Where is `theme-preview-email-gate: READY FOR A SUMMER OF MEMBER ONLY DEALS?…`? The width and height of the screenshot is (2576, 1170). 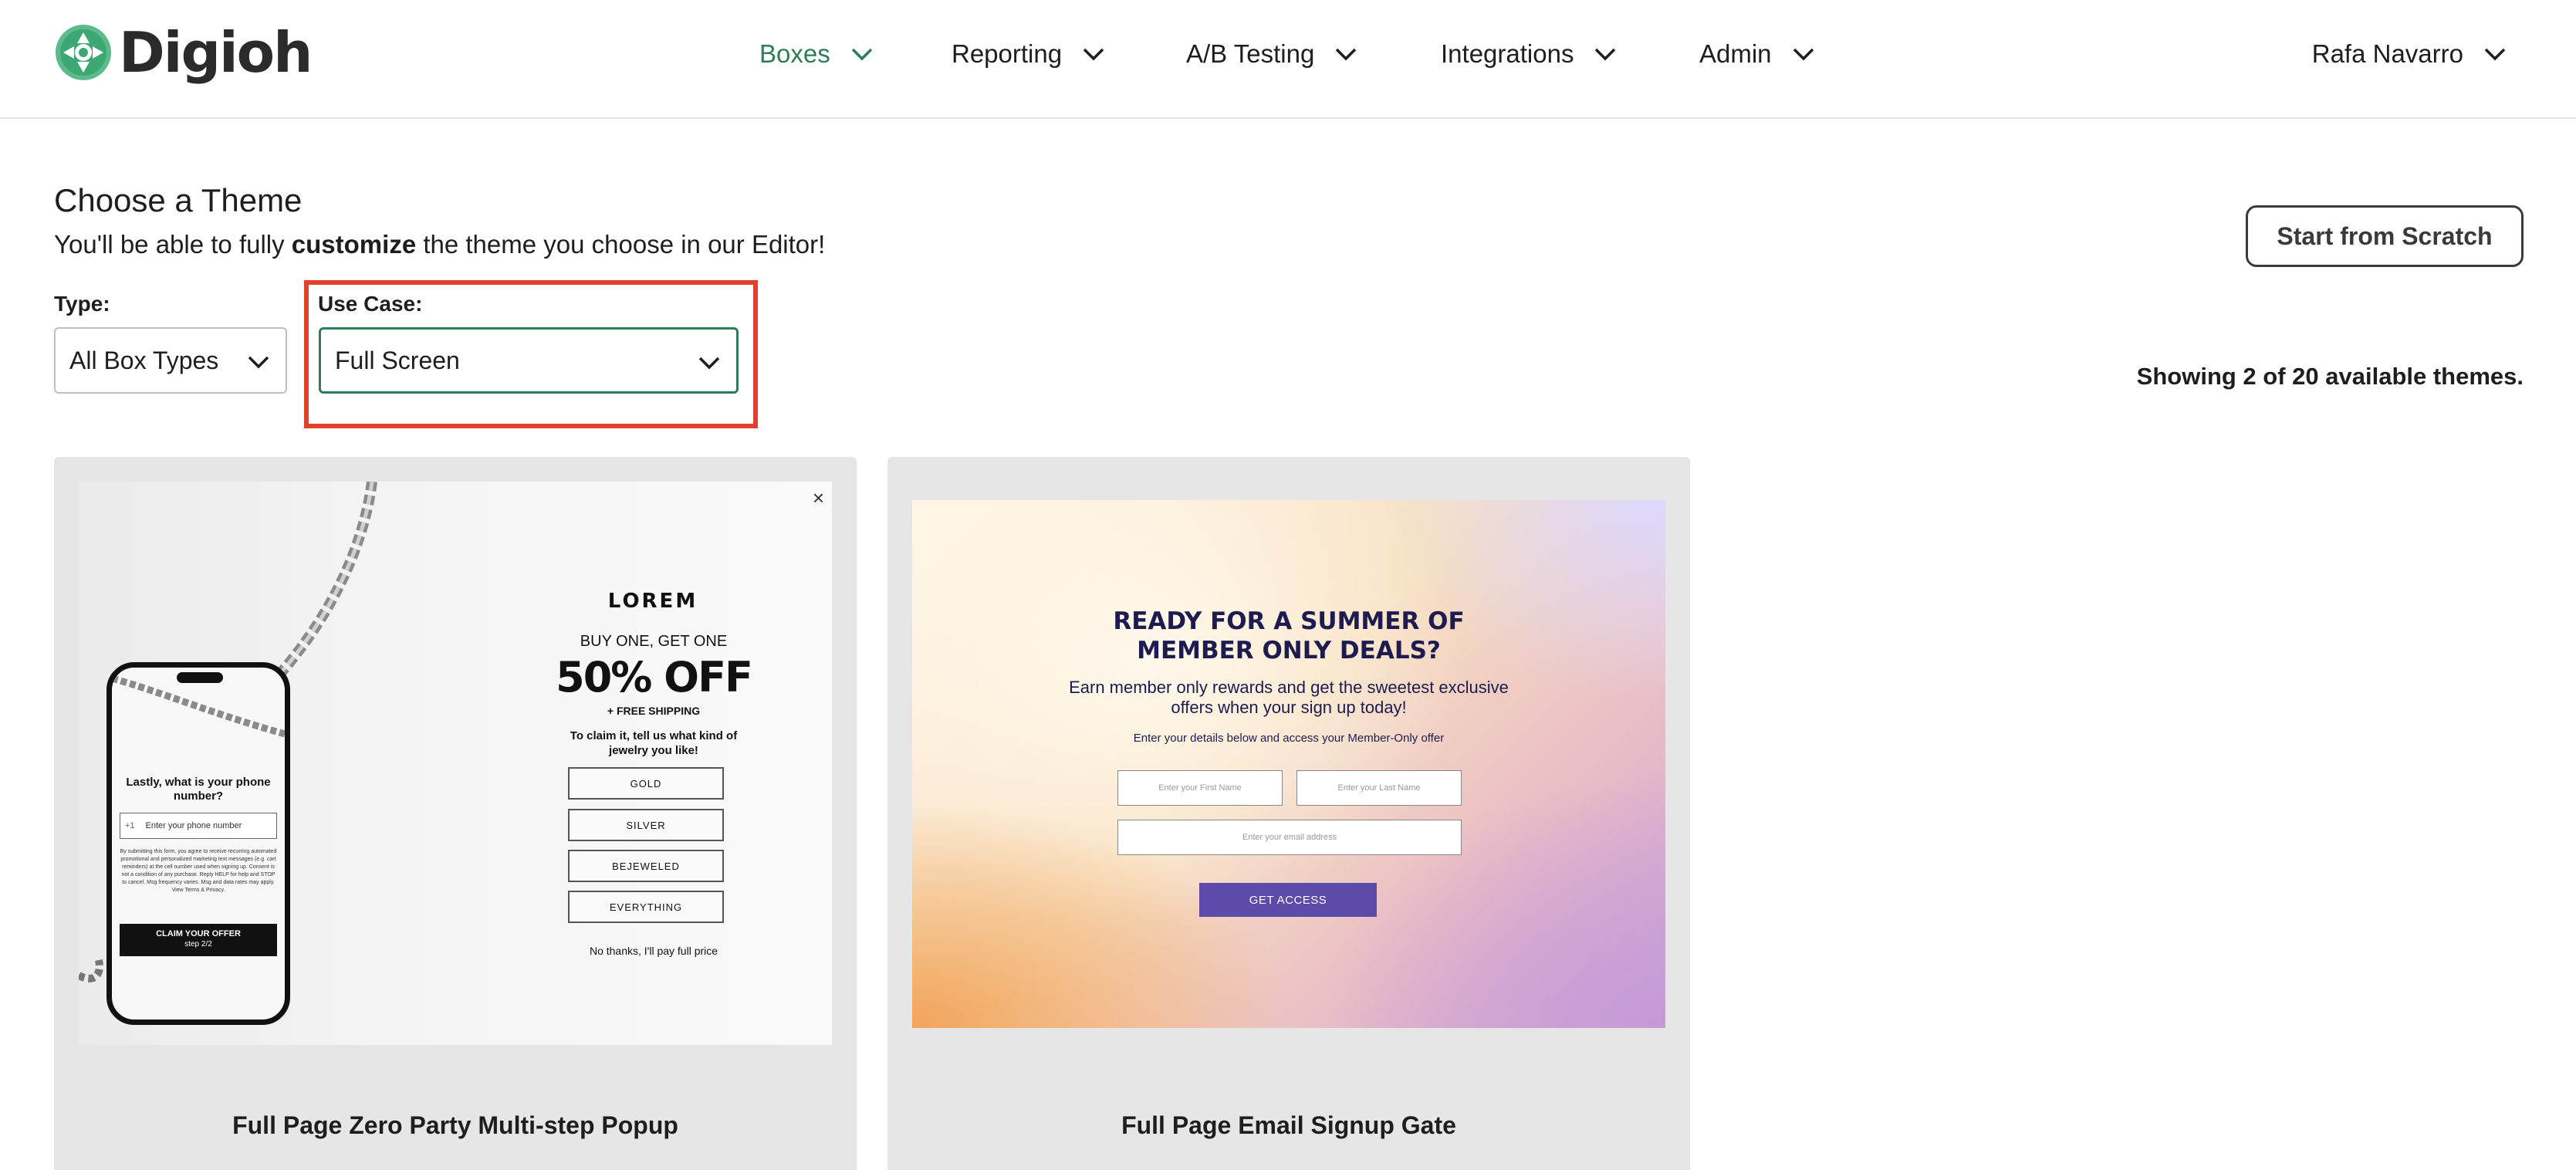 theme-preview-email-gate: READY FOR A SUMMER OF MEMBER ONLY DEALS?… is located at coordinates (1288, 764).